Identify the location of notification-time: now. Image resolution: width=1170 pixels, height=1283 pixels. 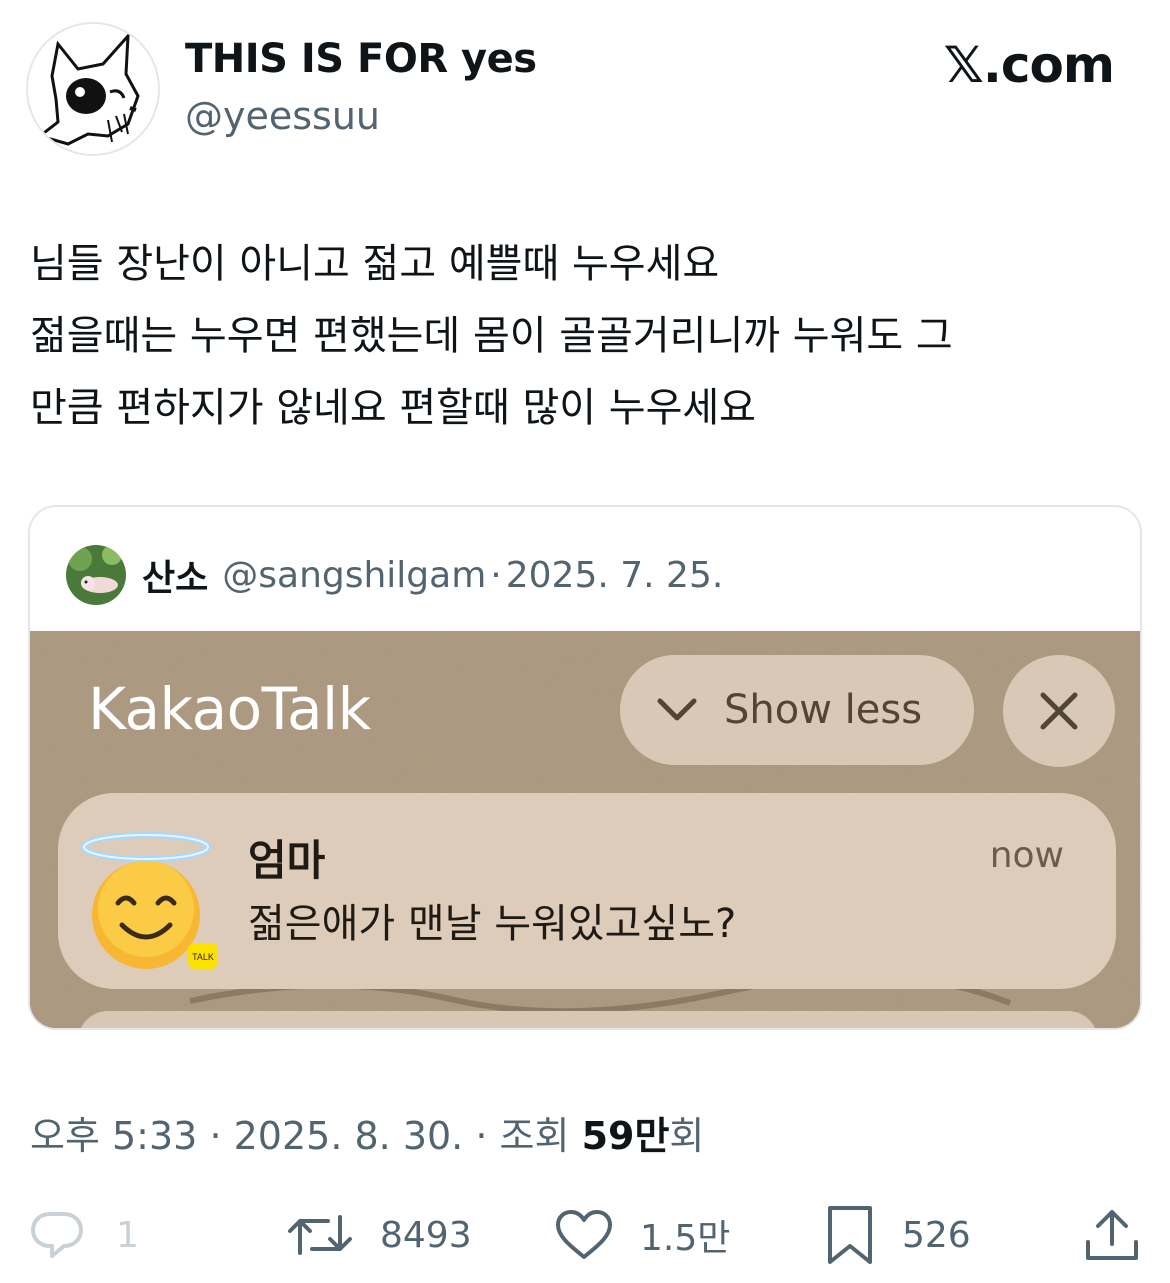
(1026, 855).